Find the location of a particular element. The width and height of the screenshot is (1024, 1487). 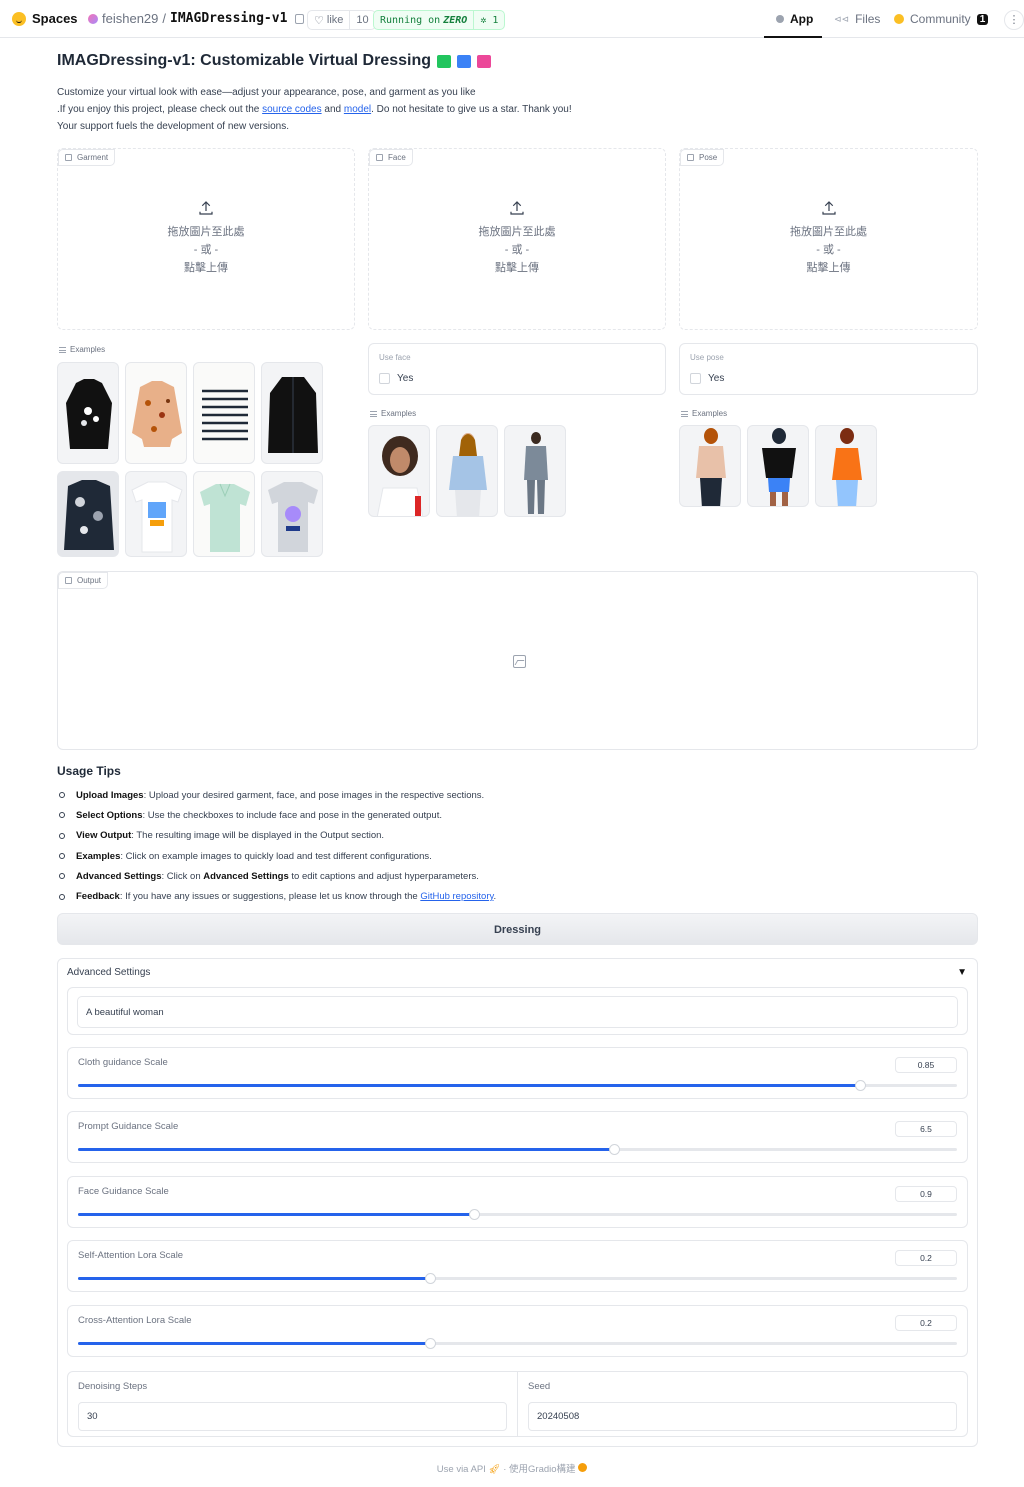

tab-app-label: App is located at coordinates (802, 19).